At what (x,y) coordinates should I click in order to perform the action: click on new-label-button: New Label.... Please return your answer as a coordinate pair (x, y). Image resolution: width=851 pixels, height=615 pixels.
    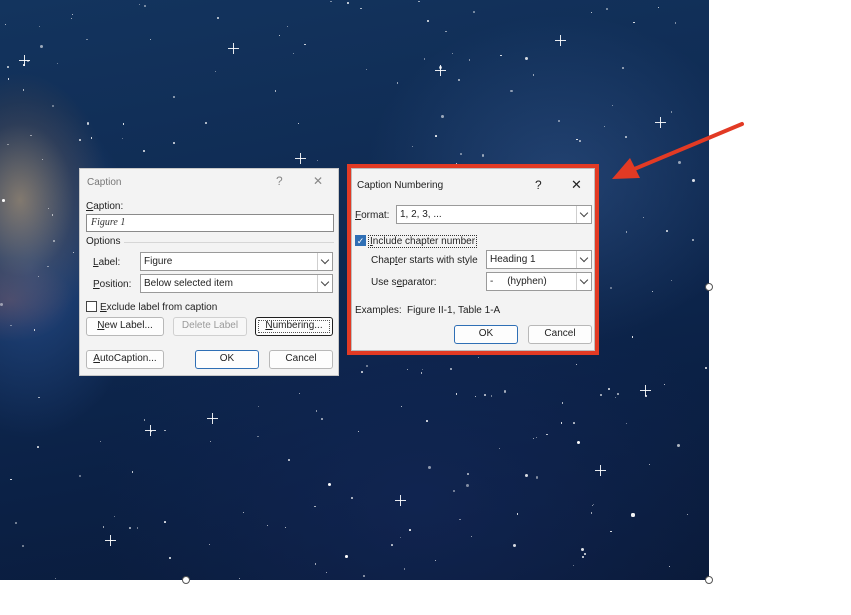
    Looking at the image, I should click on (125, 326).